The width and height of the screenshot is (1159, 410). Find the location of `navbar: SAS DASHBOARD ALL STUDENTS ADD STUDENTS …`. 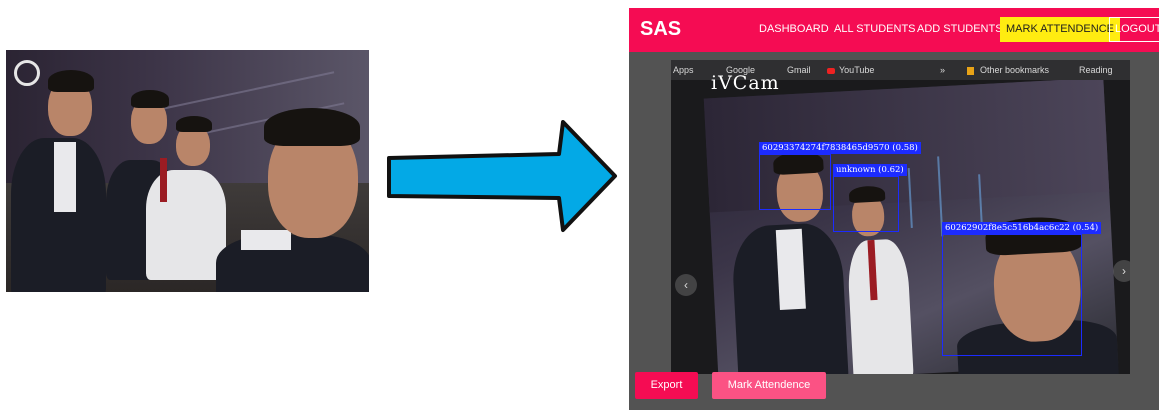

navbar: SAS DASHBOARD ALL STUDENTS ADD STUDENTS … is located at coordinates (894, 30).